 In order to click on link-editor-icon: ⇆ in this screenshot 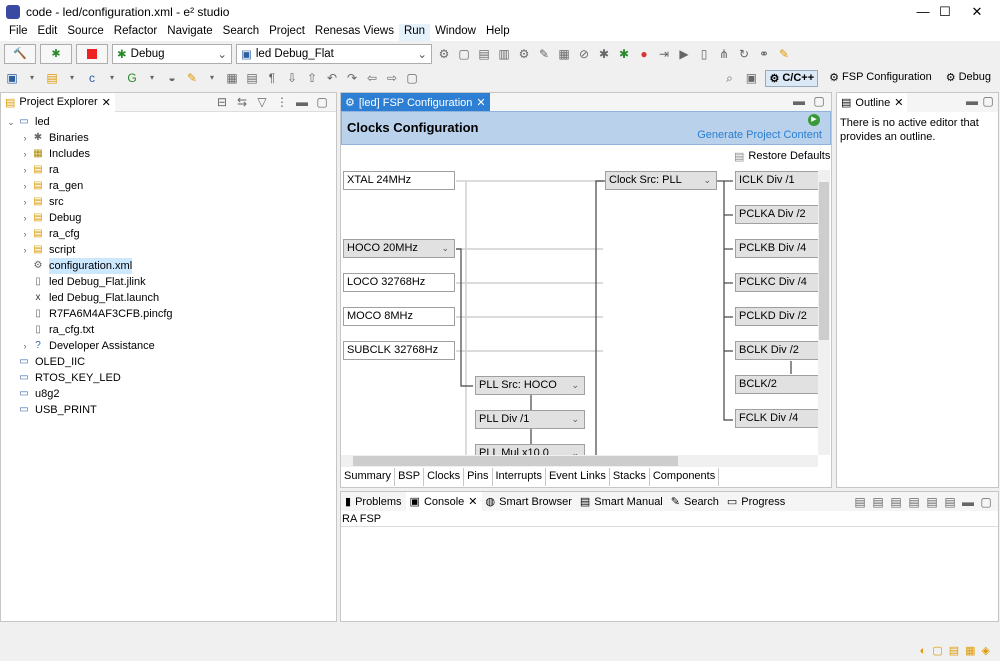, I will do `click(242, 102)`.